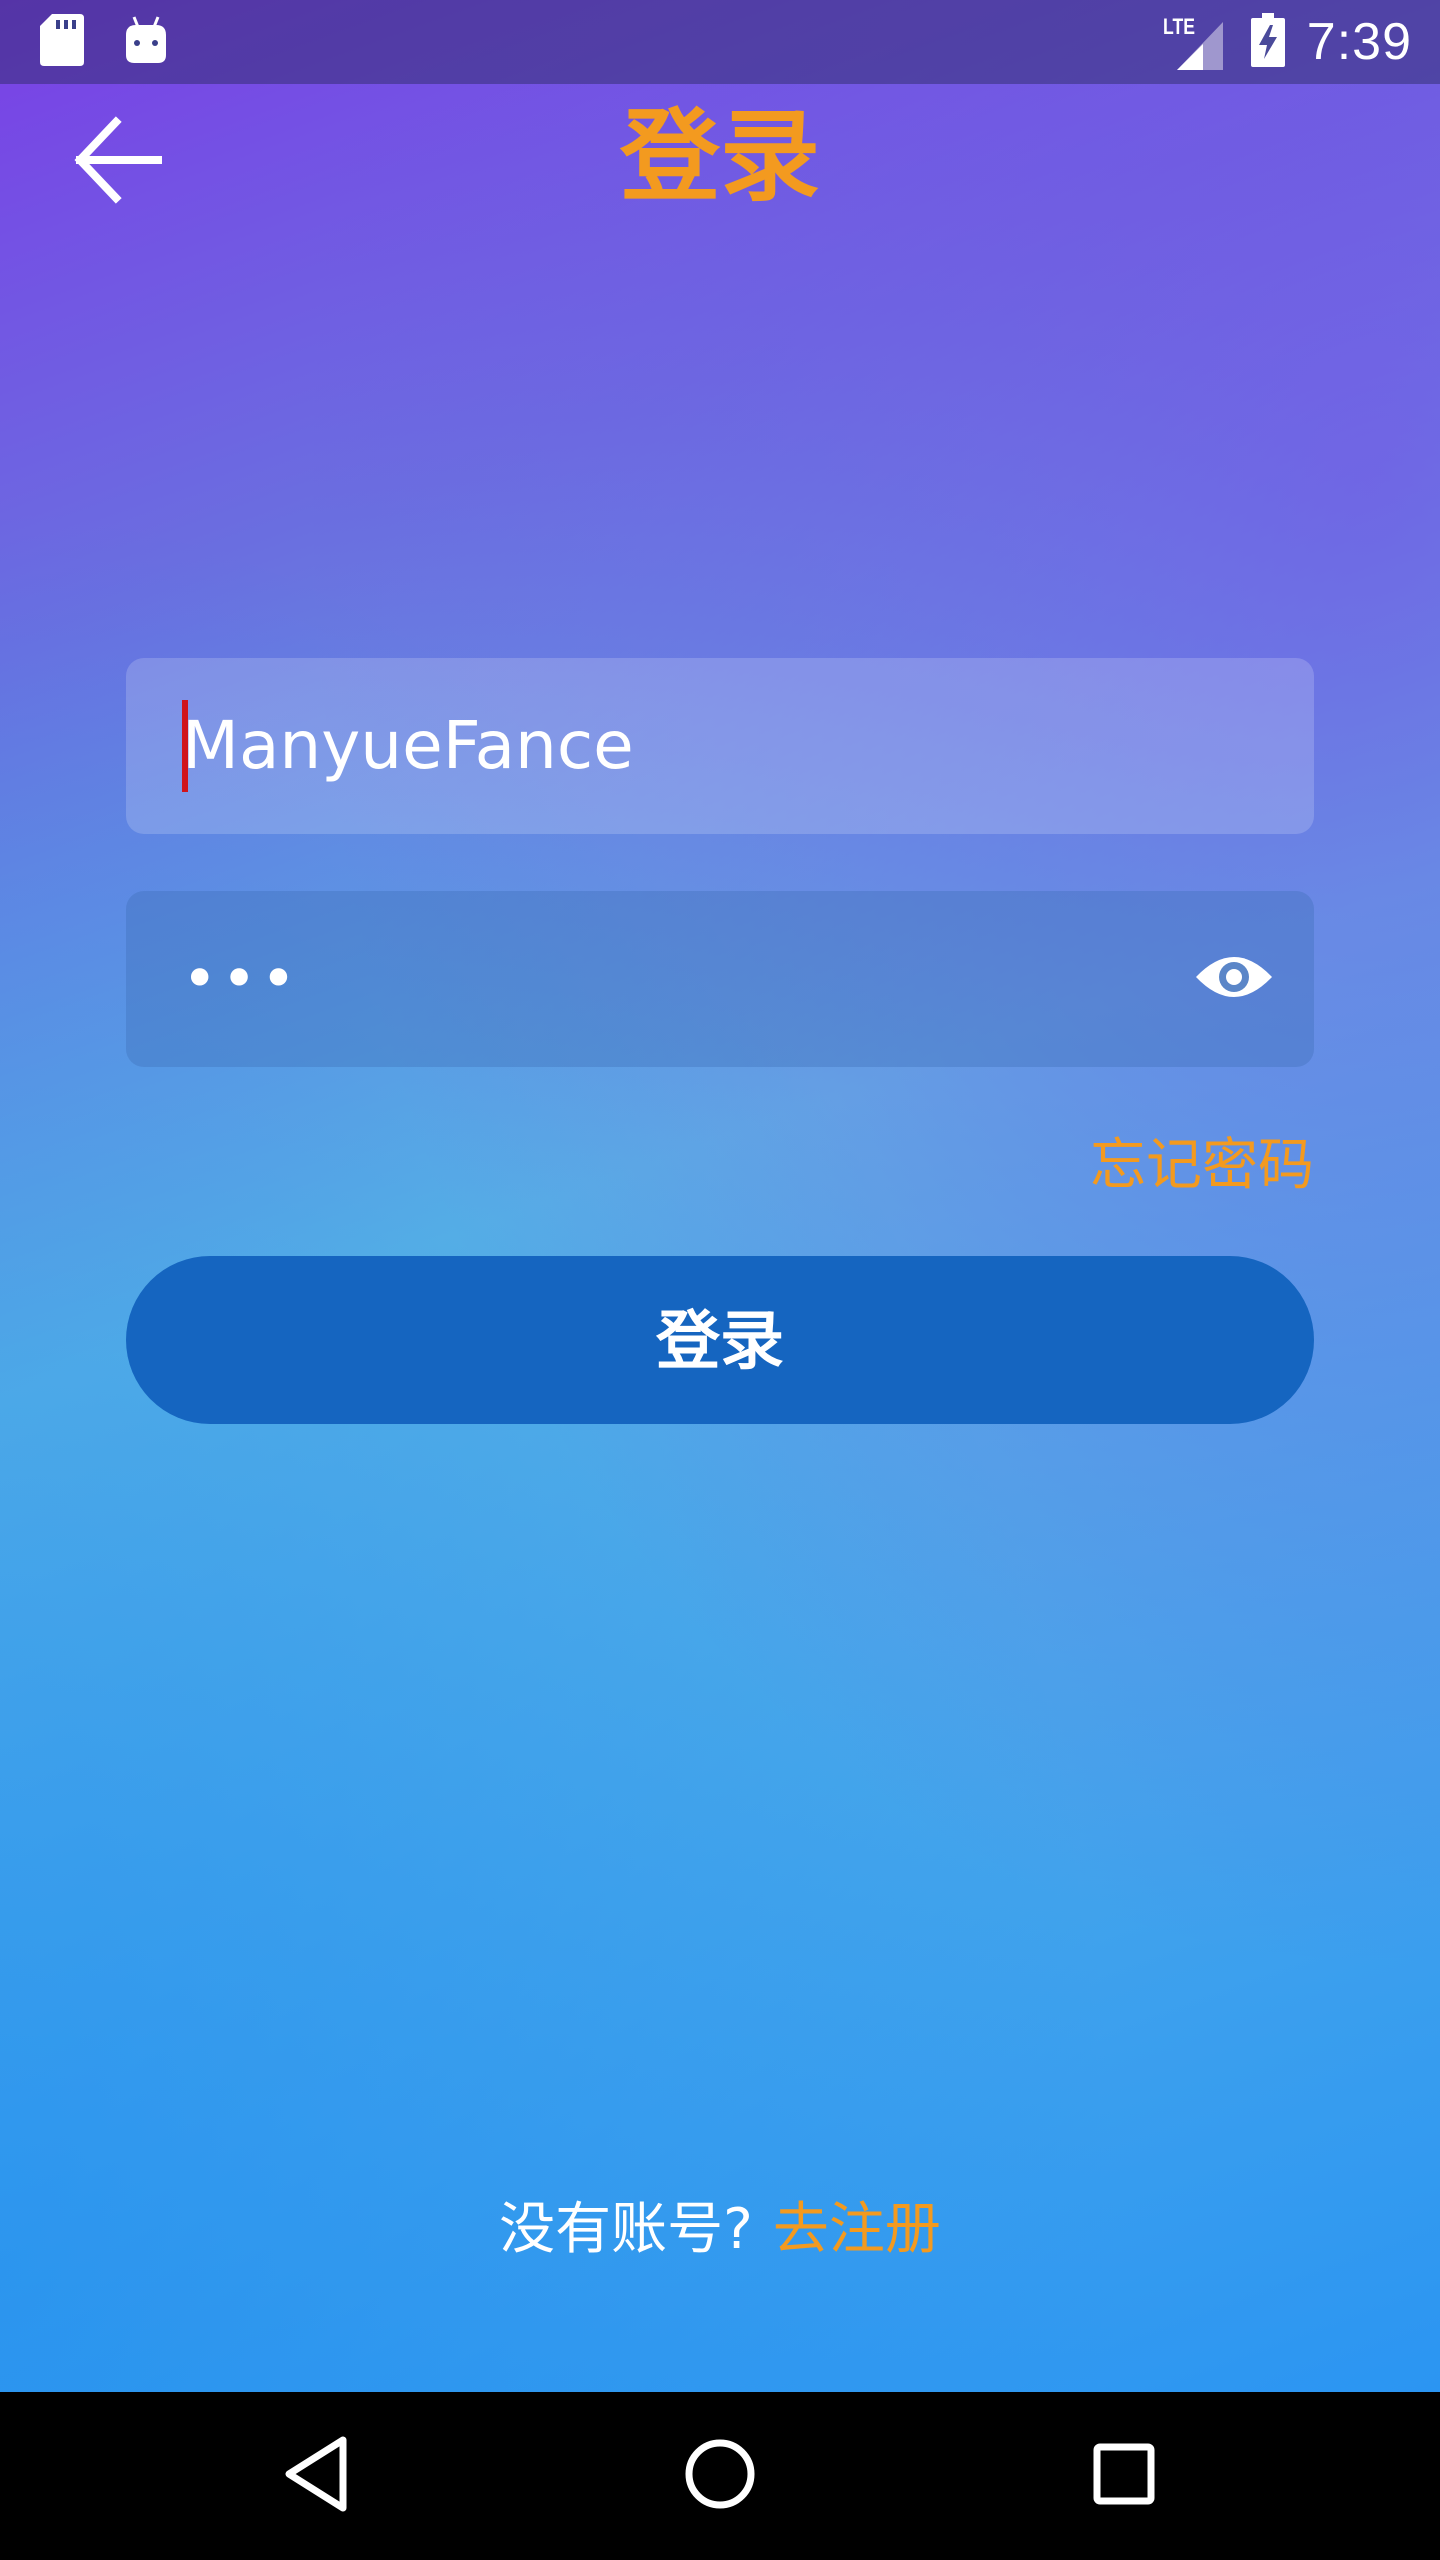 The image size is (1440, 2560). What do you see at coordinates (1287, 42) in the screenshot?
I see `status-right-icons: LTE 7:39` at bounding box center [1287, 42].